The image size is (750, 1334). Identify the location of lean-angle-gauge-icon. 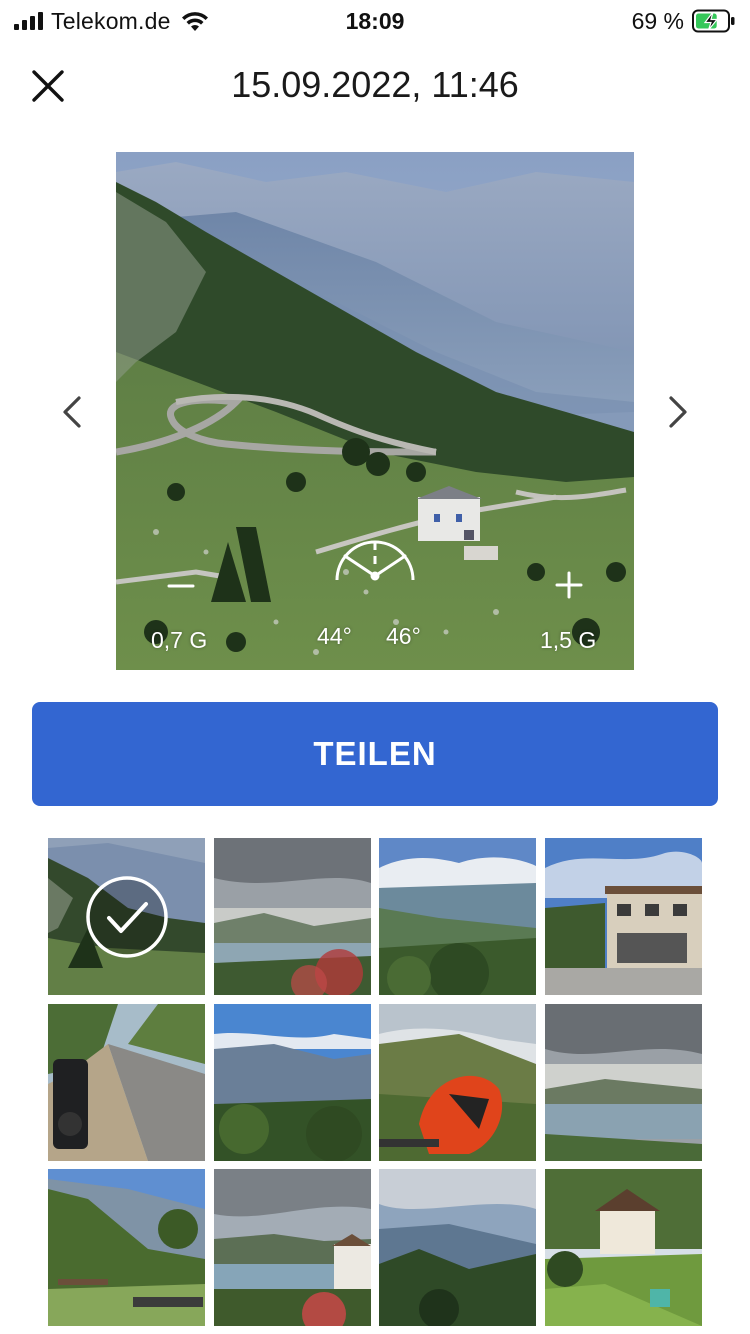
(375, 560).